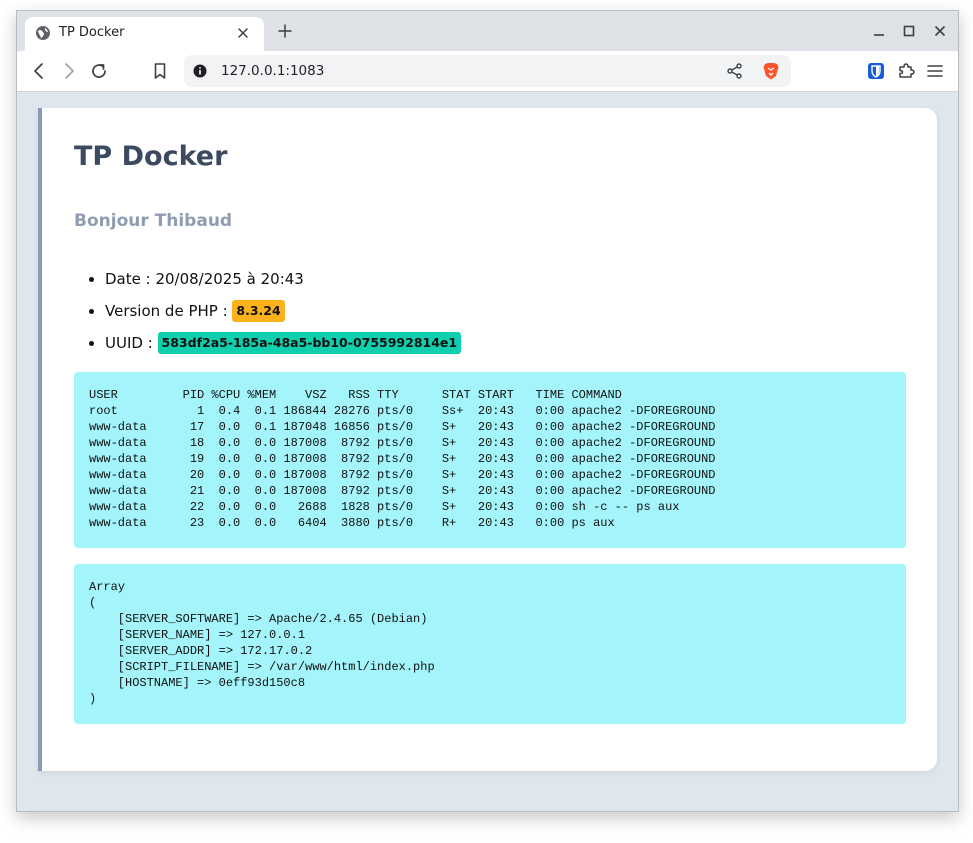  Describe the element at coordinates (273, 71) in the screenshot. I see `url-text: 127.0.0.1:1083` at that location.